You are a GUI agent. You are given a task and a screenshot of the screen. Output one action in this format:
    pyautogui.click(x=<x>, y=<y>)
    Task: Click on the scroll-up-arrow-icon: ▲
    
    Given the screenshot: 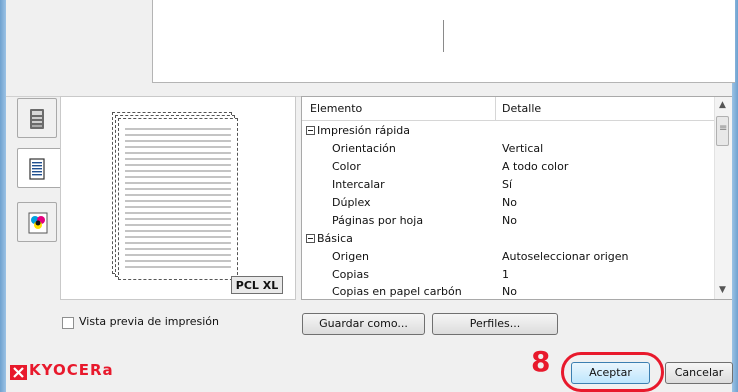 What is the action you would take?
    pyautogui.click(x=722, y=105)
    